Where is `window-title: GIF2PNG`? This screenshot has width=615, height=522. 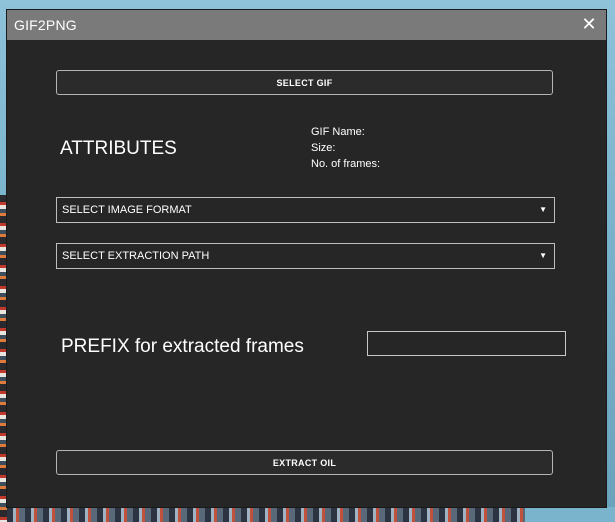
window-title: GIF2PNG is located at coordinates (45, 25).